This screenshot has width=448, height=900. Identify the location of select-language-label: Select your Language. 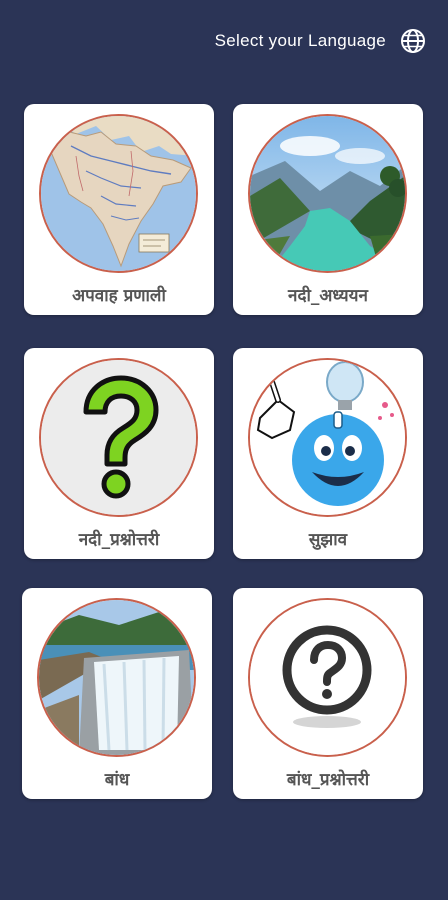
(300, 40).